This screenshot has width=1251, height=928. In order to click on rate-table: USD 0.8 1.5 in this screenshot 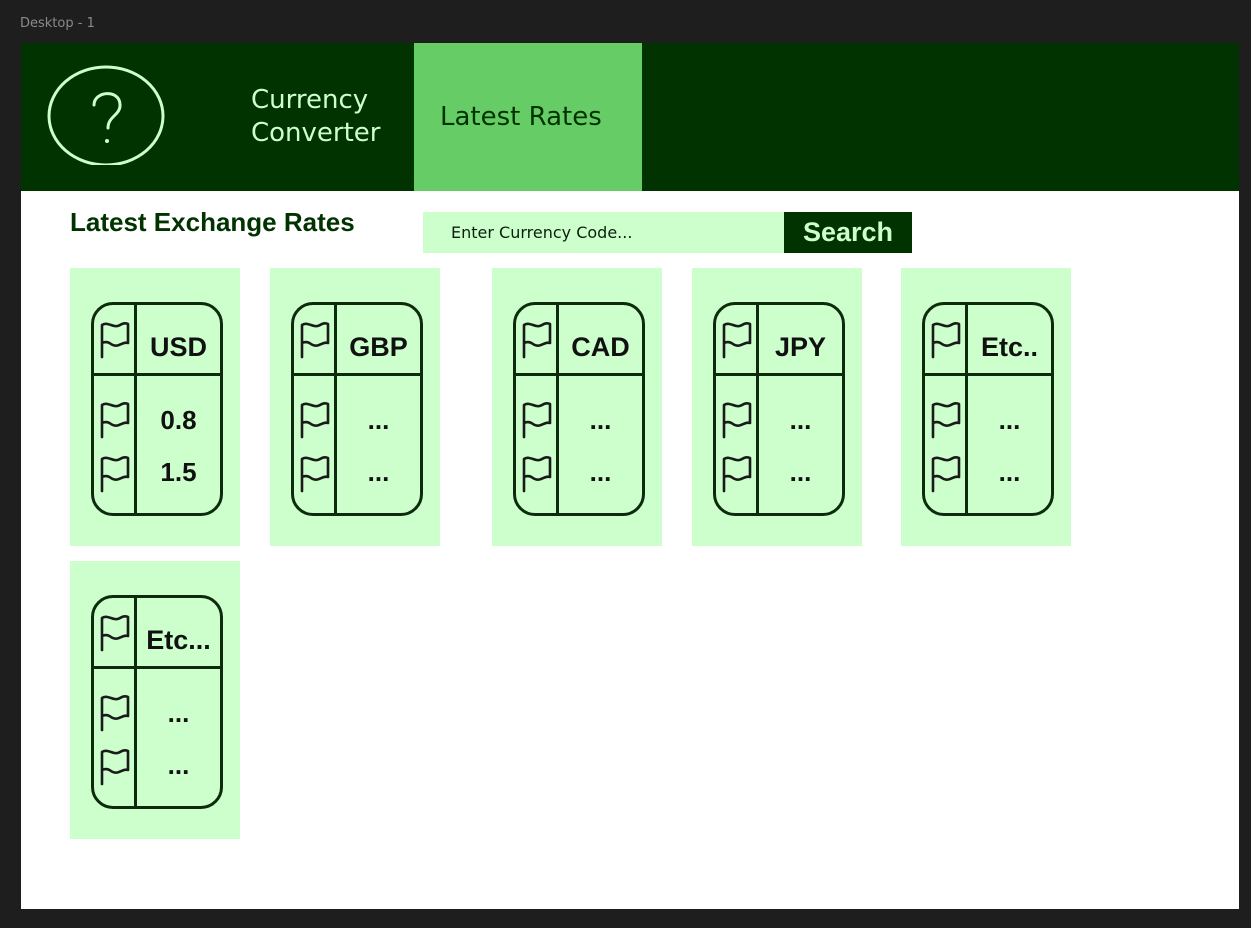, I will do `click(157, 409)`.